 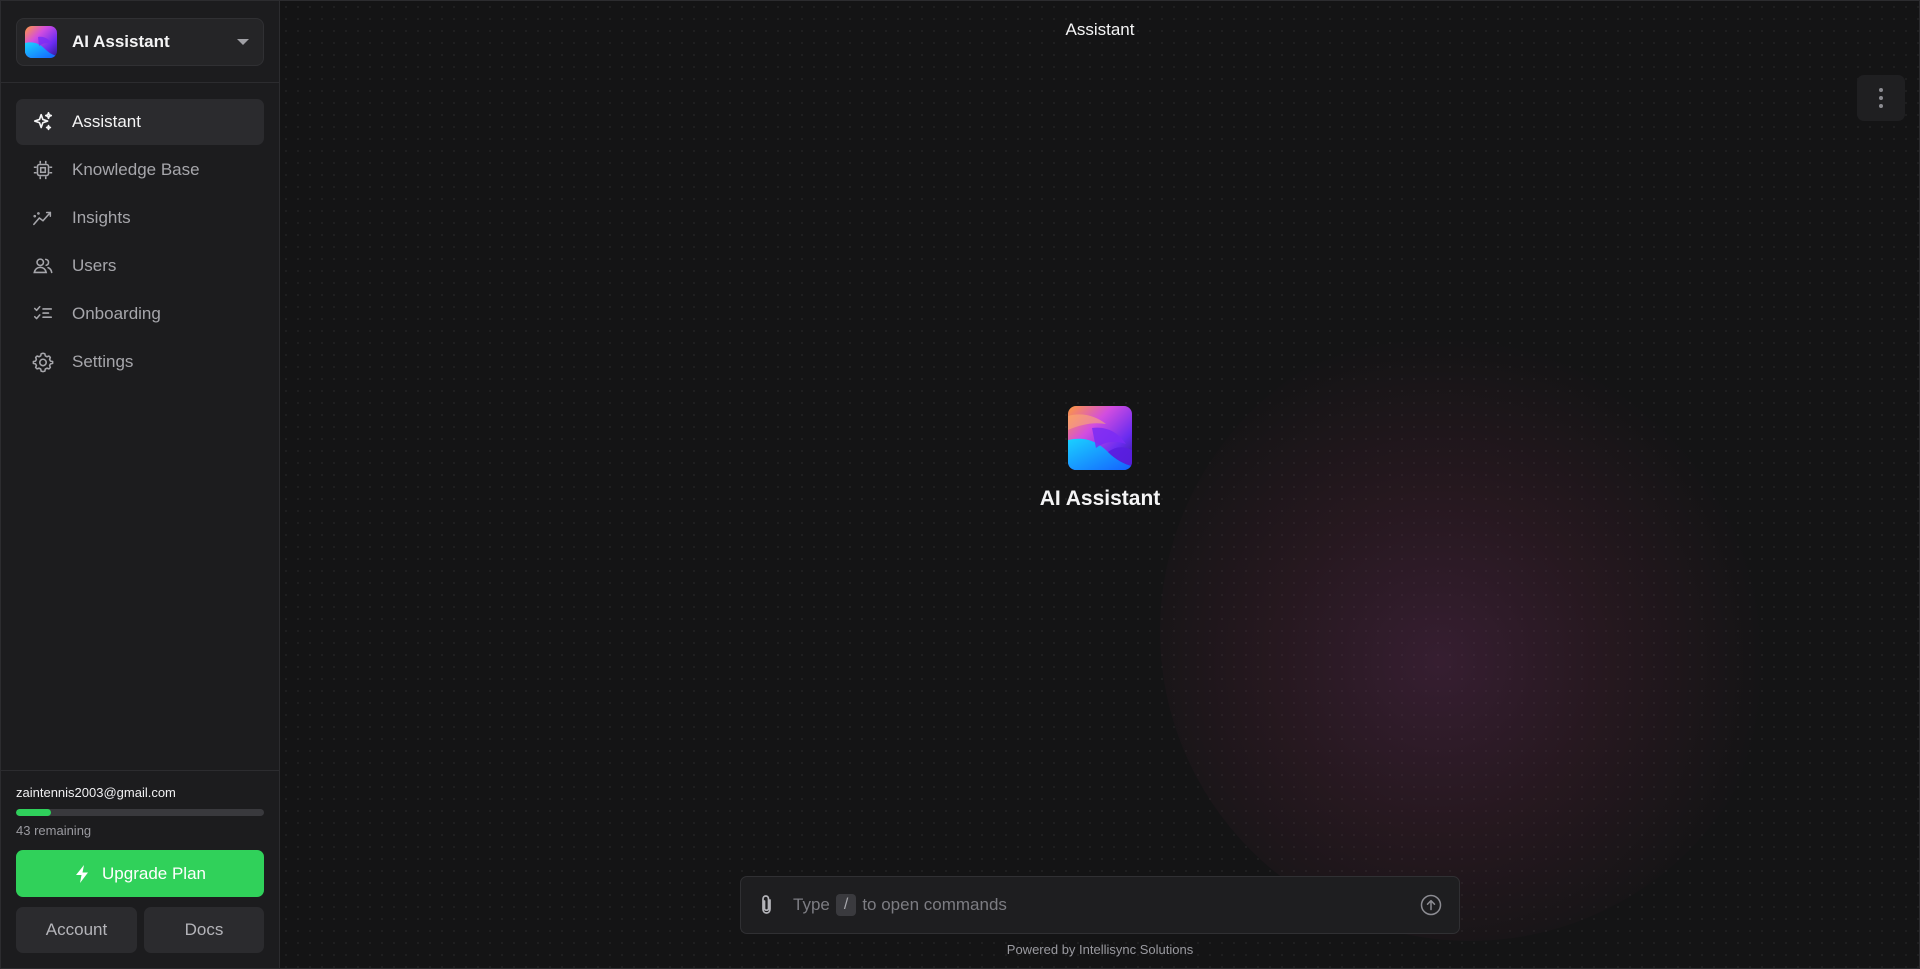 What do you see at coordinates (934, 904) in the screenshot?
I see `placeholder-suffix: to open commands` at bounding box center [934, 904].